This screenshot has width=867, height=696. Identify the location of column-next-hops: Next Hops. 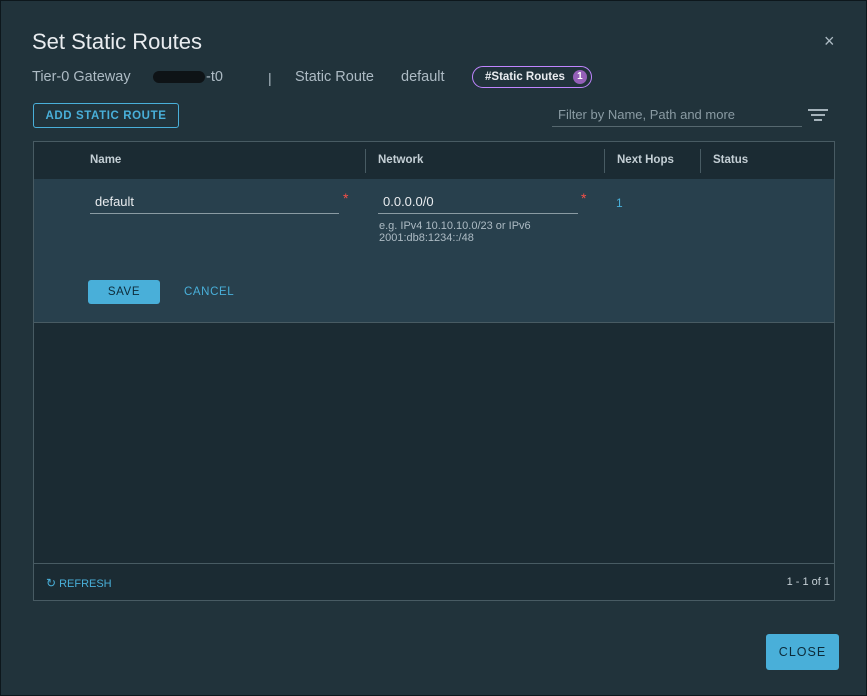
(645, 160).